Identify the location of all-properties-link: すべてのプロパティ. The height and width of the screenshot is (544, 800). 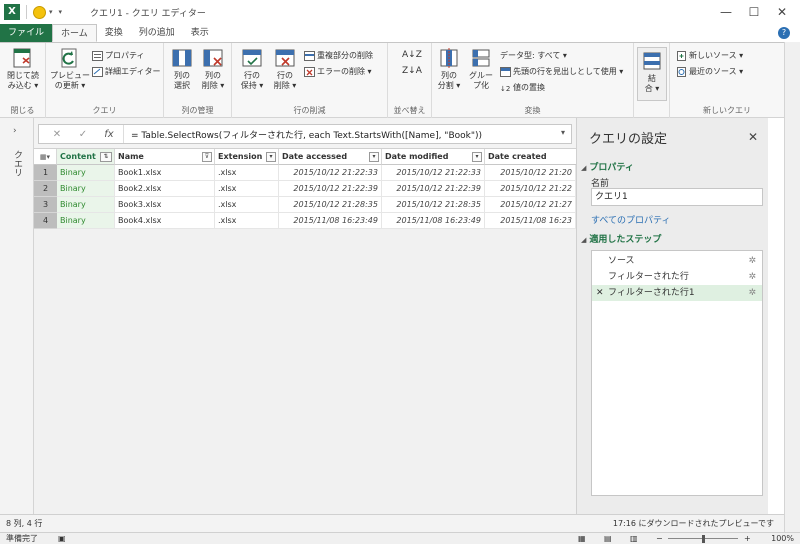
(630, 219).